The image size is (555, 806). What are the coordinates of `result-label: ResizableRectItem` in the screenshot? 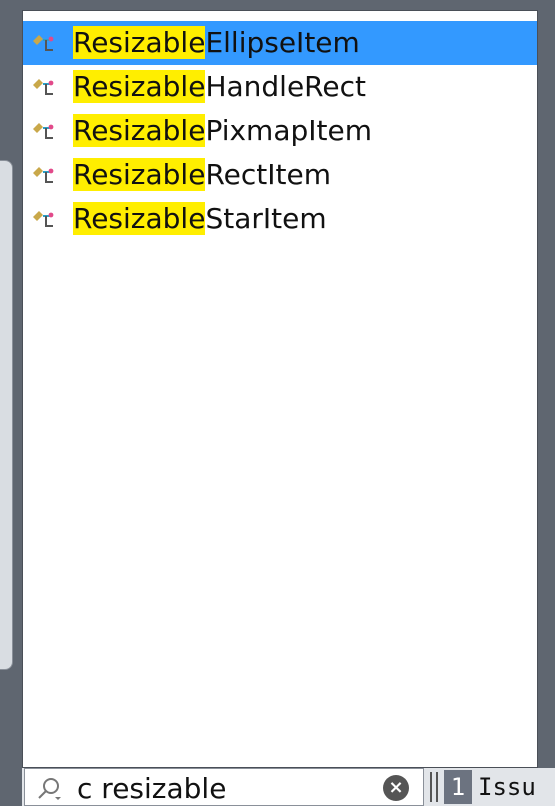 It's located at (202, 174).